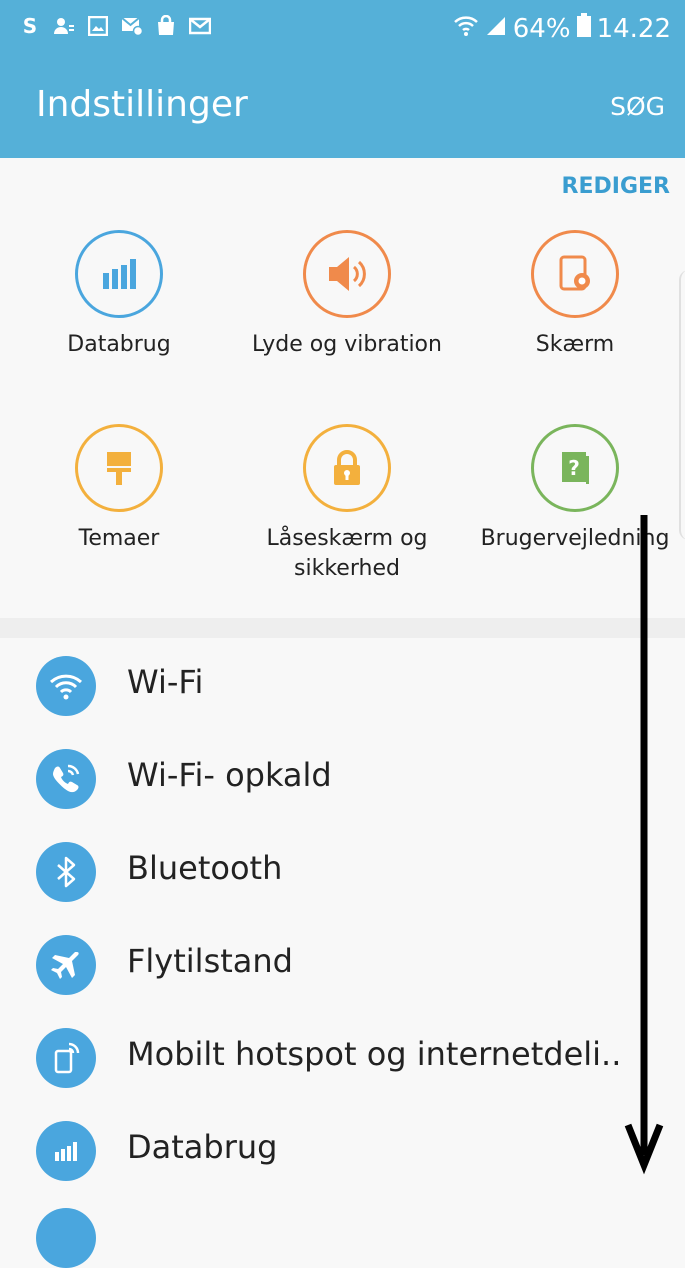  Describe the element at coordinates (374, 1054) in the screenshot. I see `list-item-label: Mobilt hotspot og internetdeli..` at that location.